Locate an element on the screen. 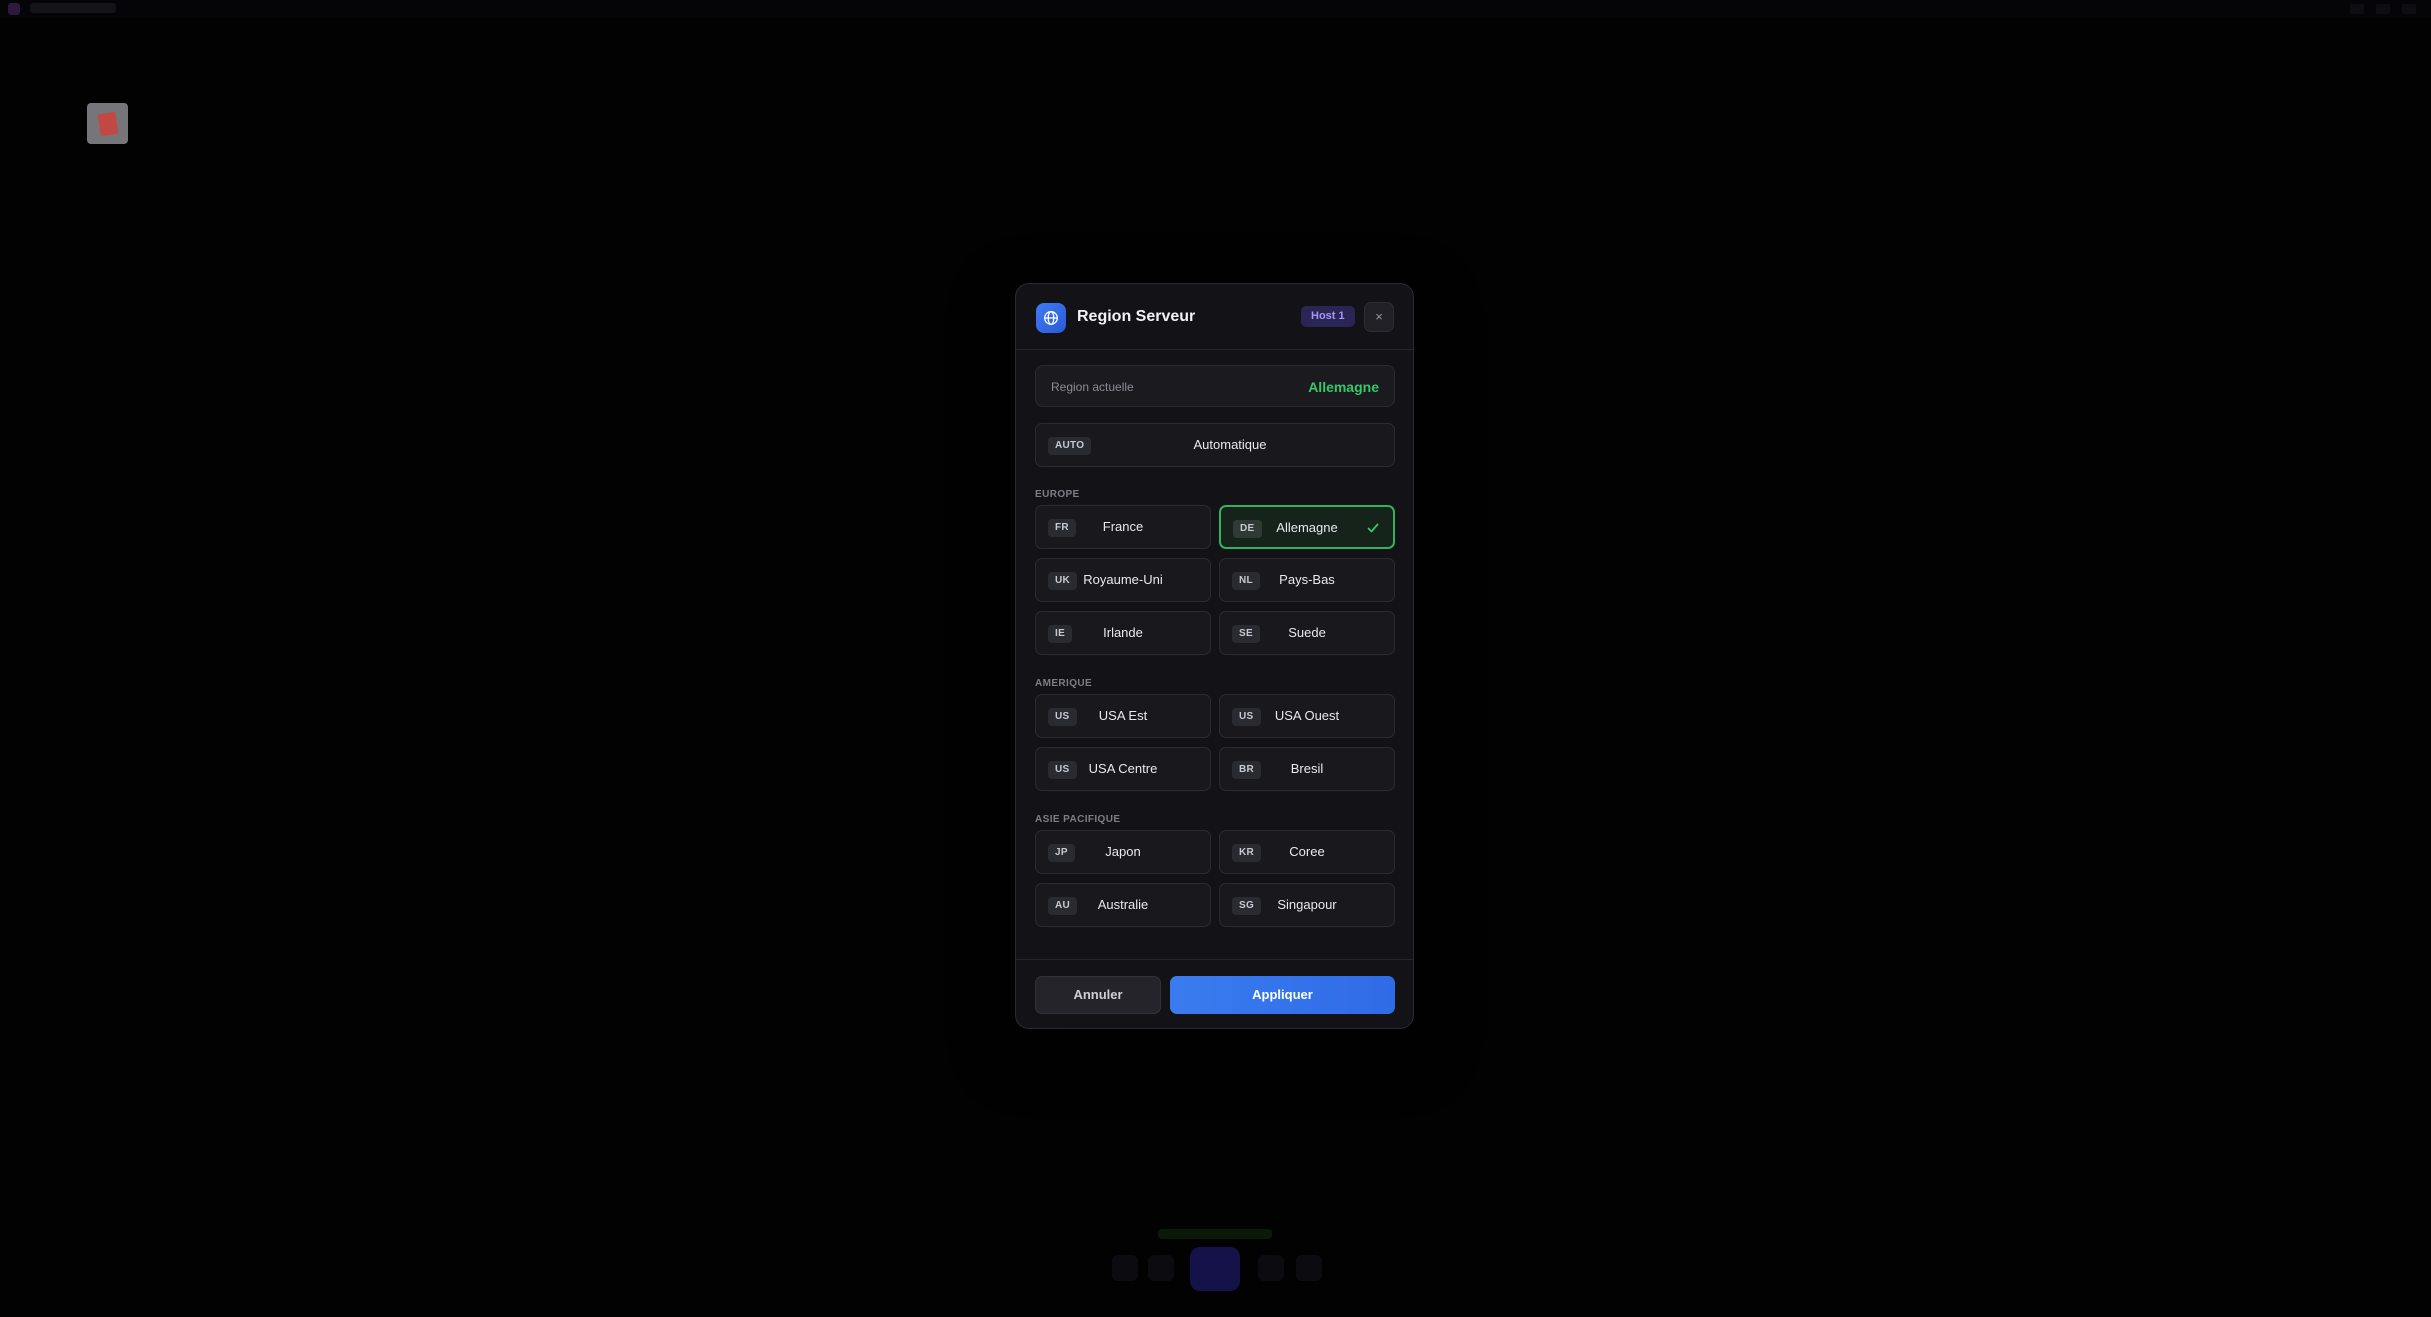 This screenshot has width=2431, height=1317. check-icon is located at coordinates (1373, 528).